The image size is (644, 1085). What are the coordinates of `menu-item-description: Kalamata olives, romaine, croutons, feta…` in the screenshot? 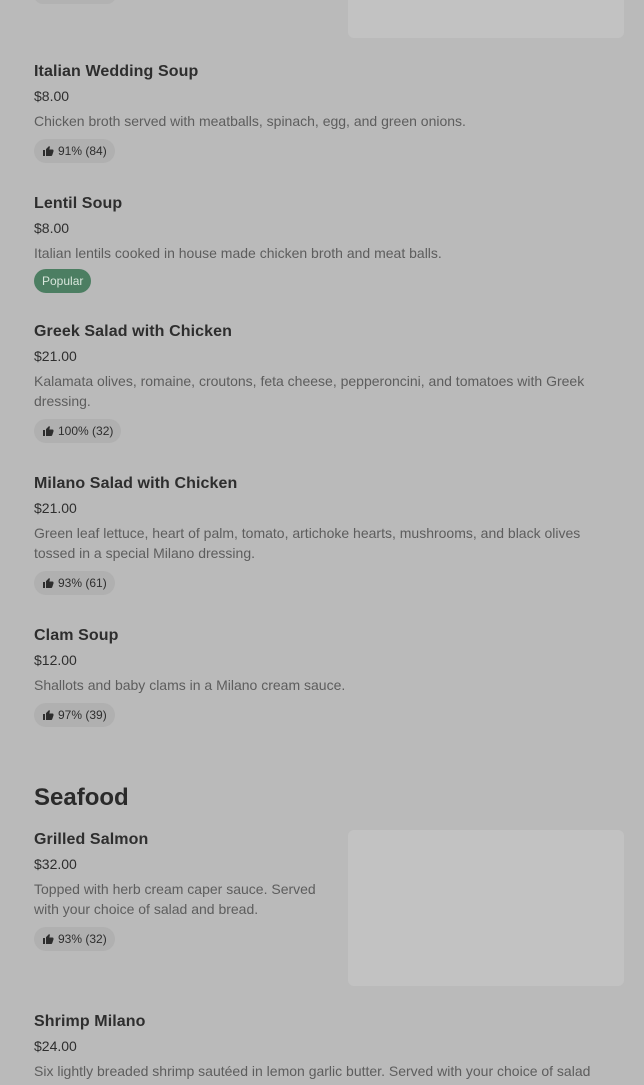 It's located at (309, 391).